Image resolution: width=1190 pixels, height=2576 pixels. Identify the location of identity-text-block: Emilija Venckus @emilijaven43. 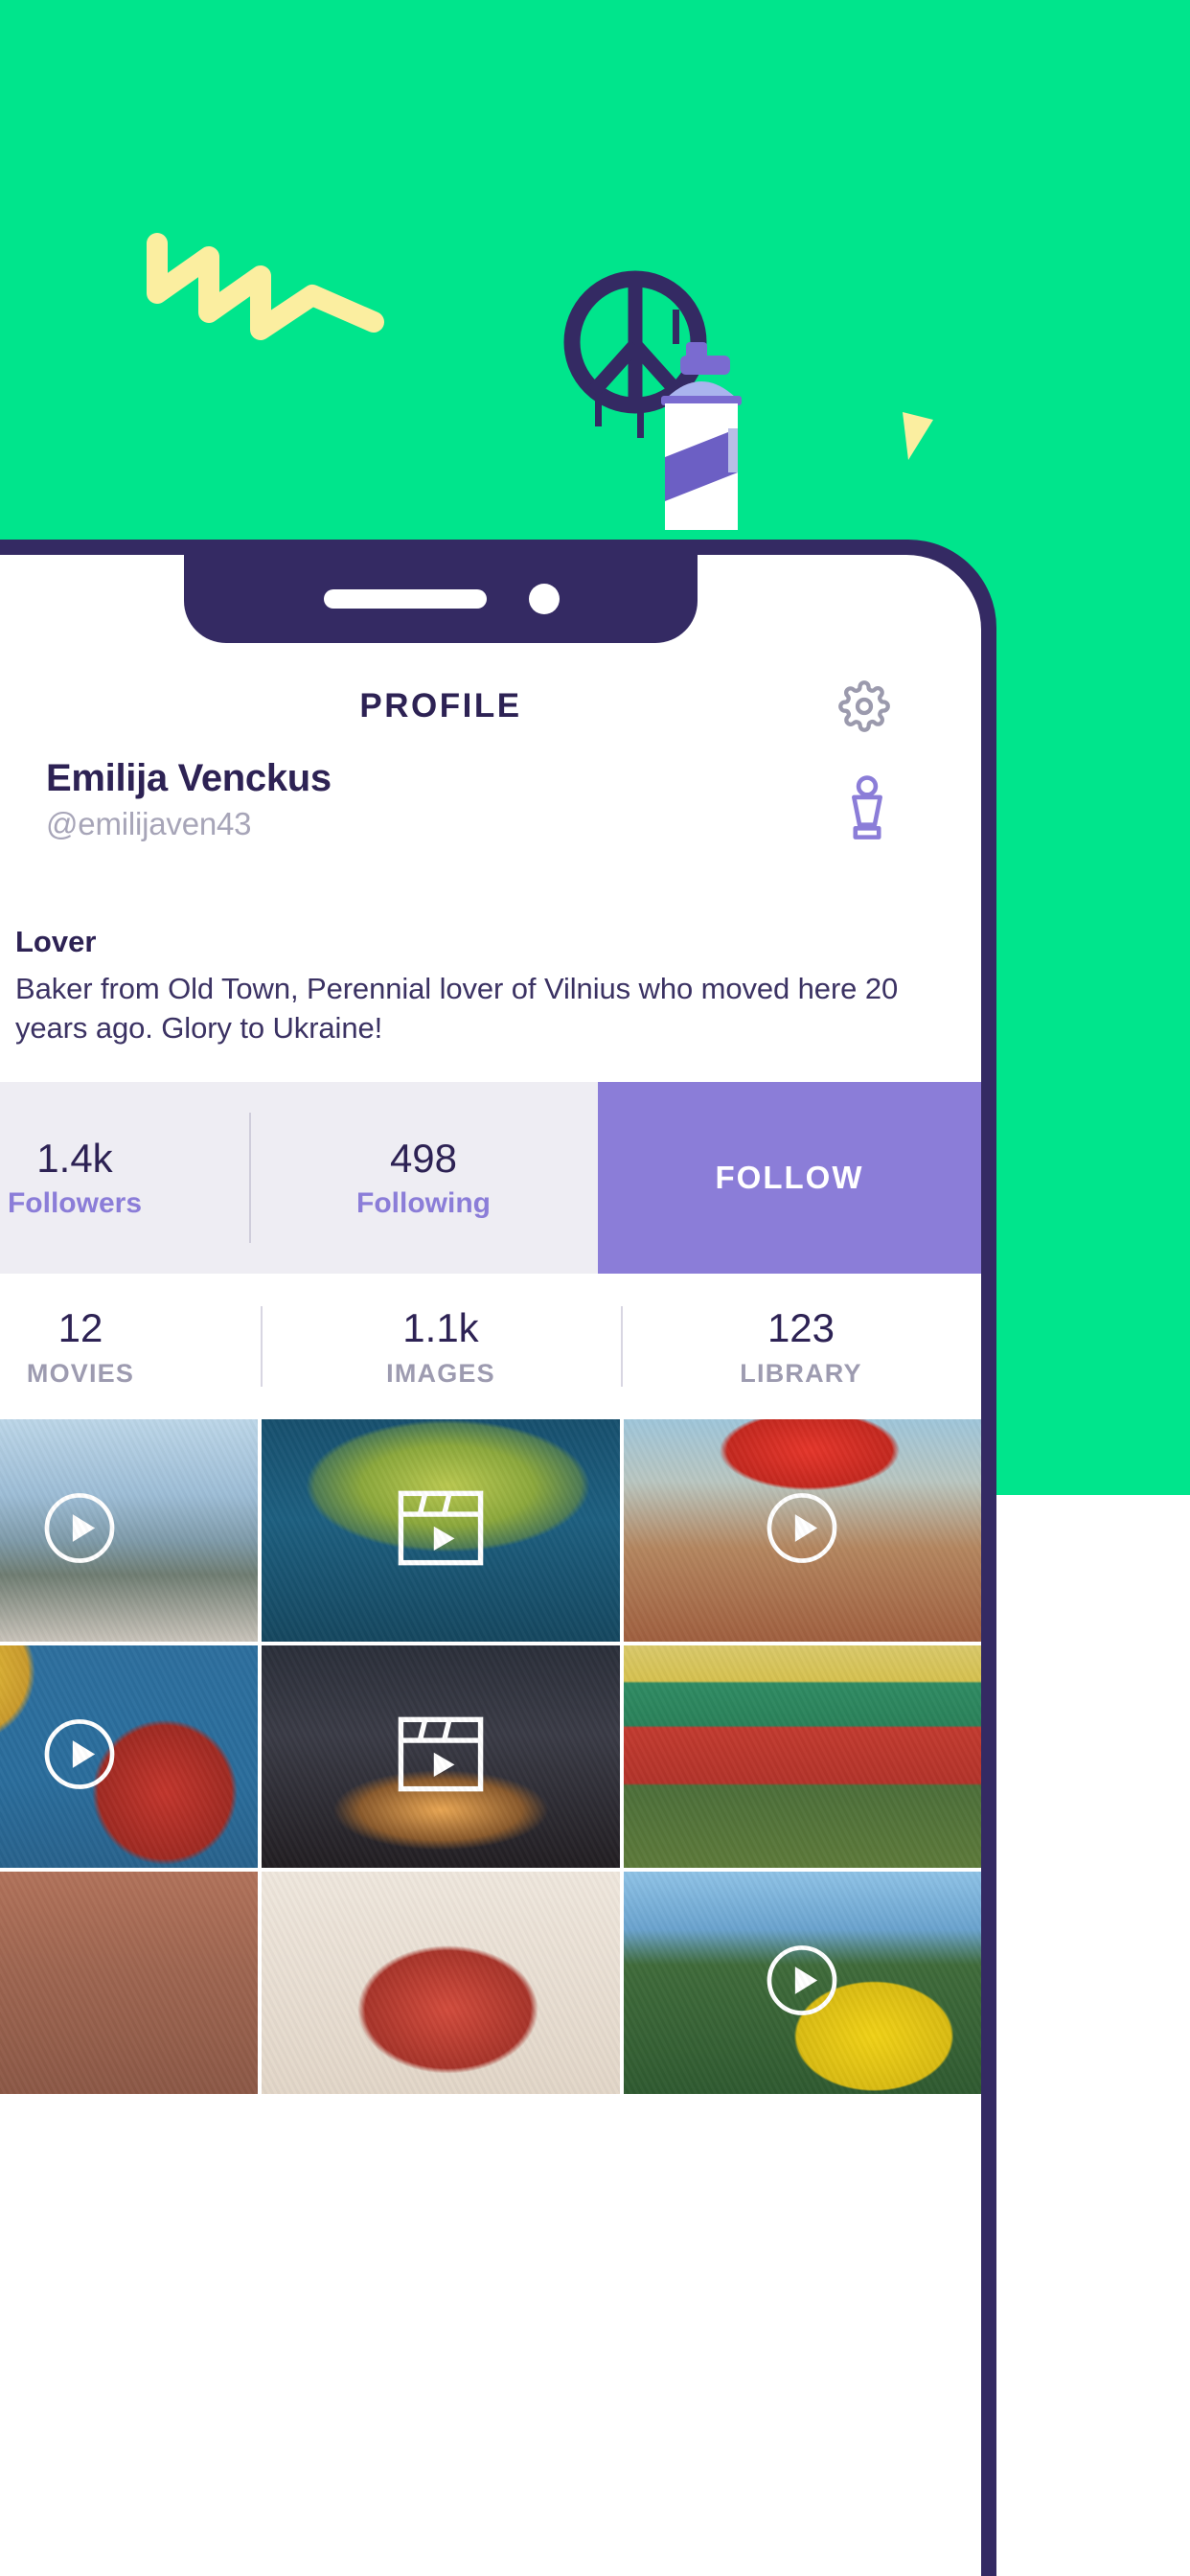
(189, 799).